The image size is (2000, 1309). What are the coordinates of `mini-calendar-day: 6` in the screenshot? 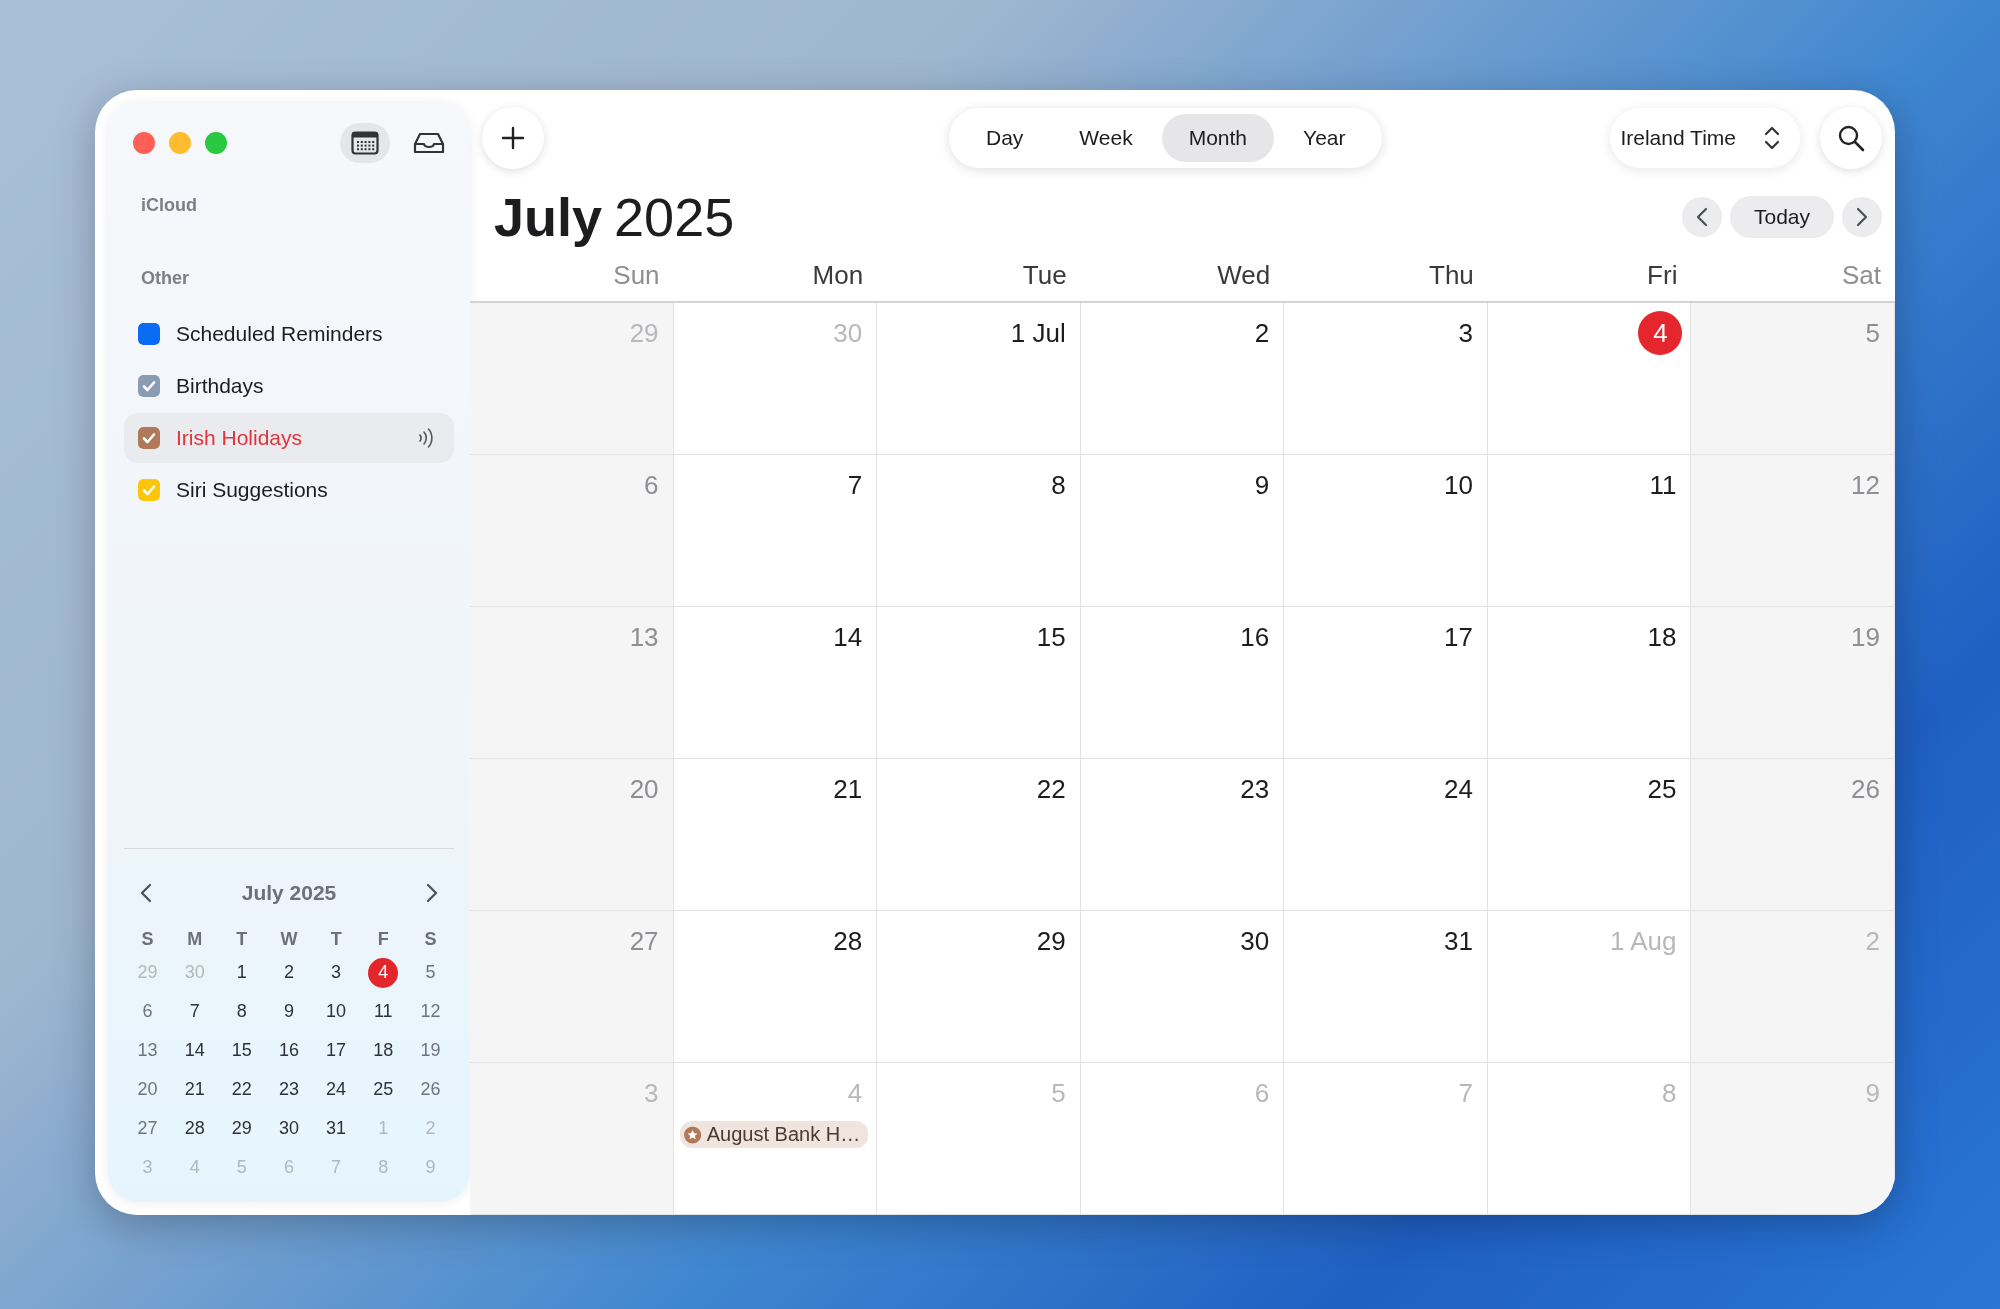 It's located at (147, 1011).